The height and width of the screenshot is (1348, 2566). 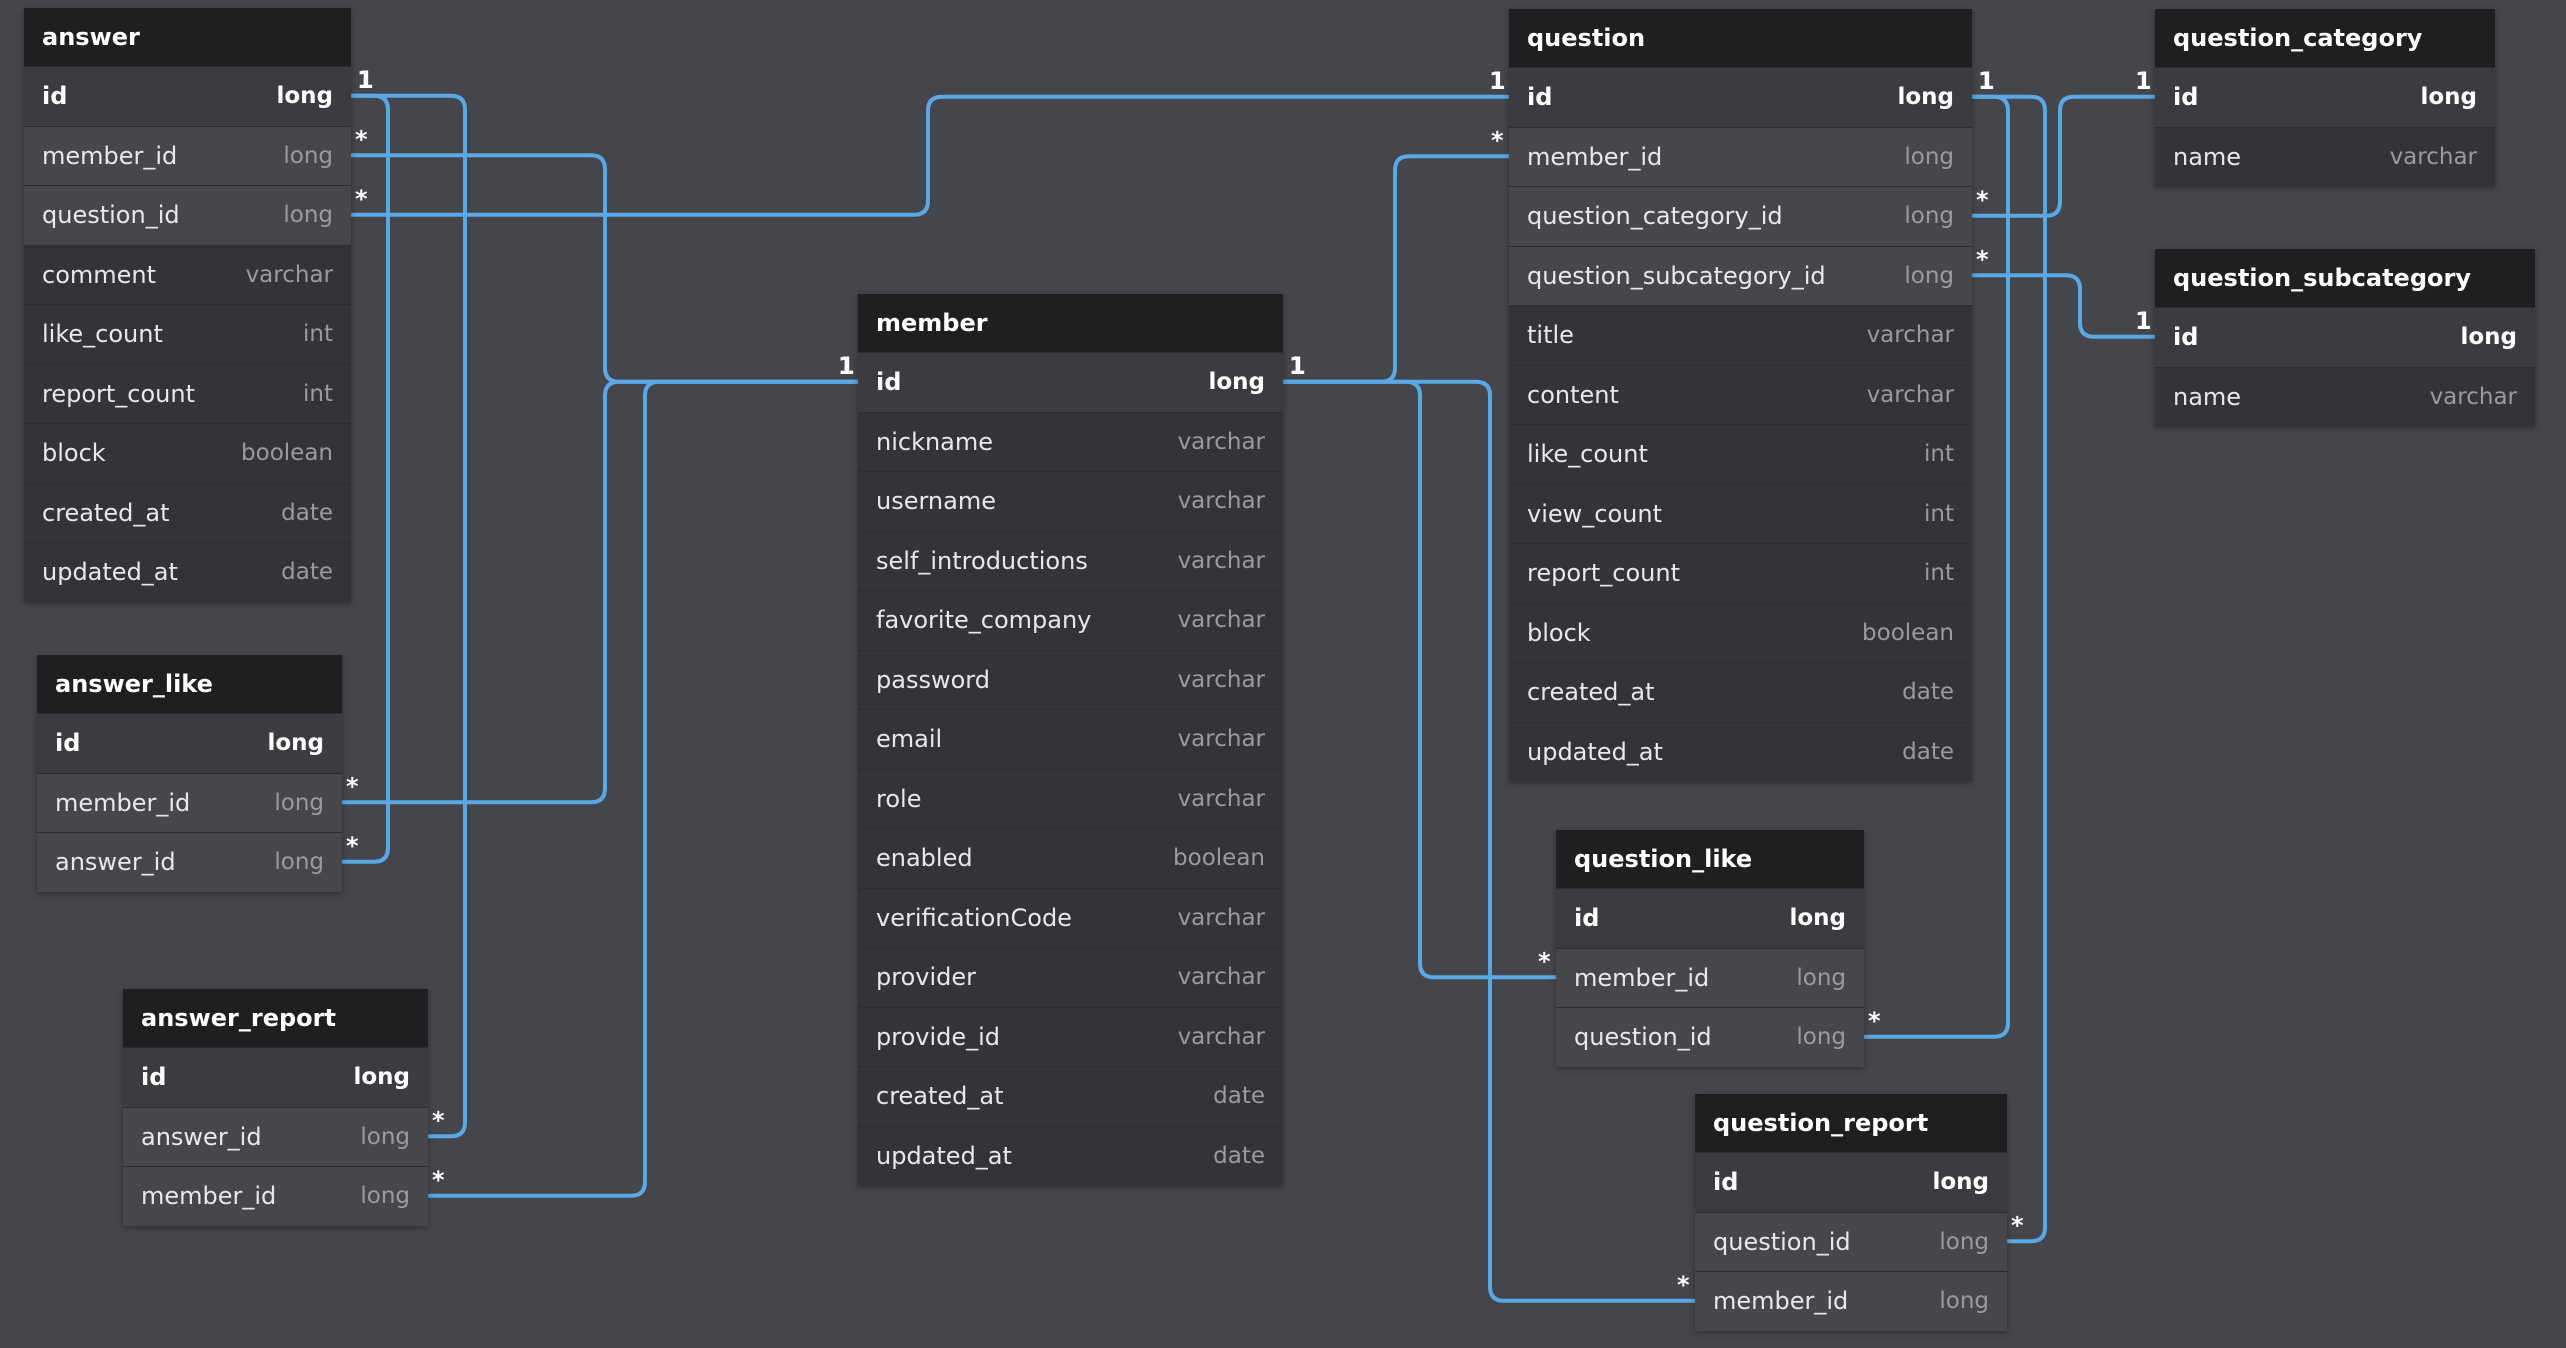 I want to click on field-row: content varchar, so click(x=1740, y=394).